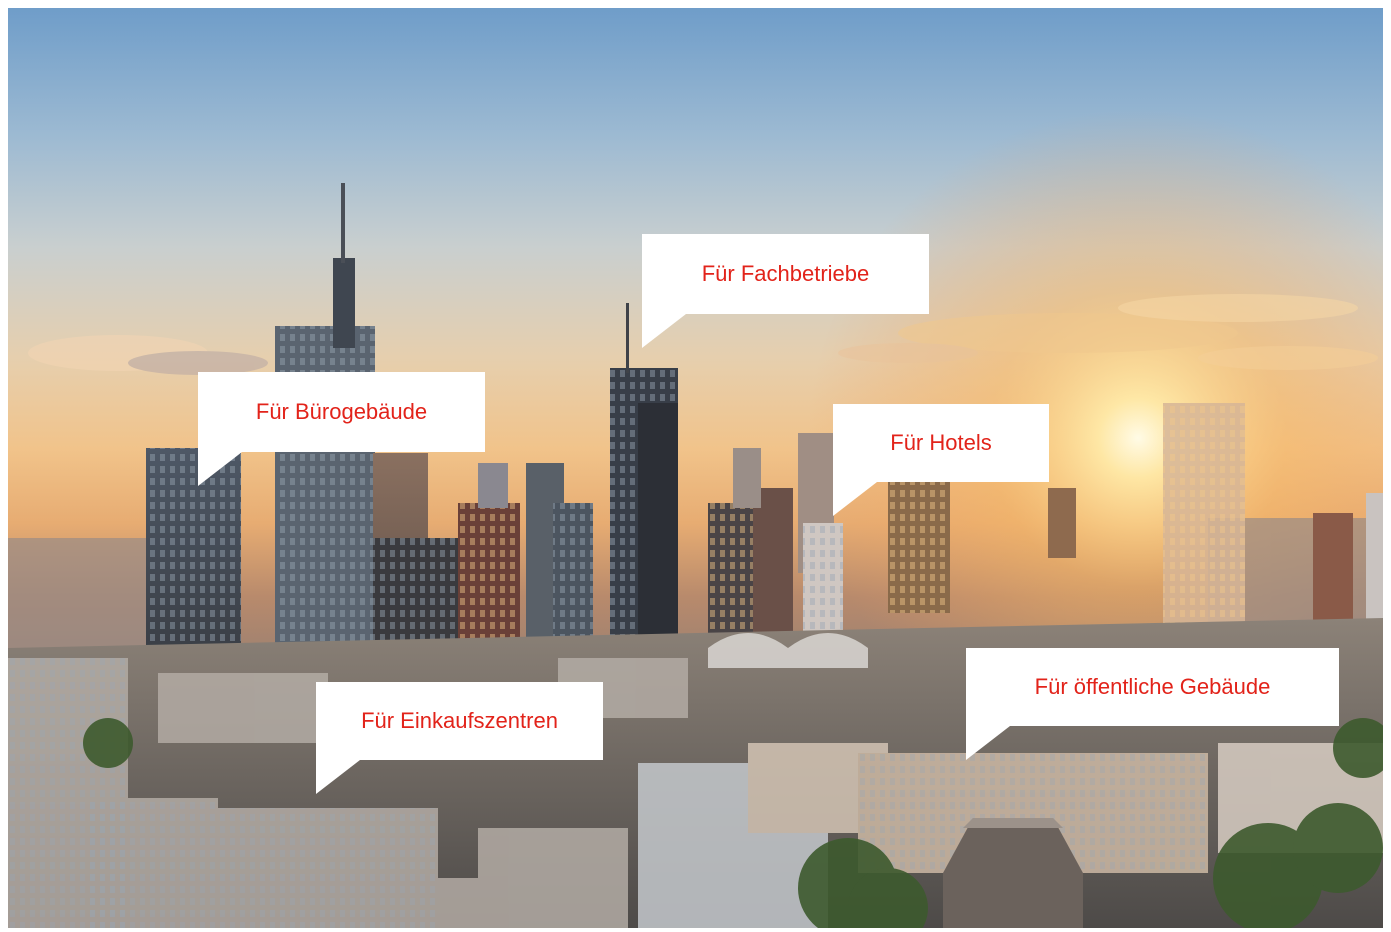 This screenshot has width=1391, height=932. I want to click on label-hotels: Für Hotels, so click(941, 460).